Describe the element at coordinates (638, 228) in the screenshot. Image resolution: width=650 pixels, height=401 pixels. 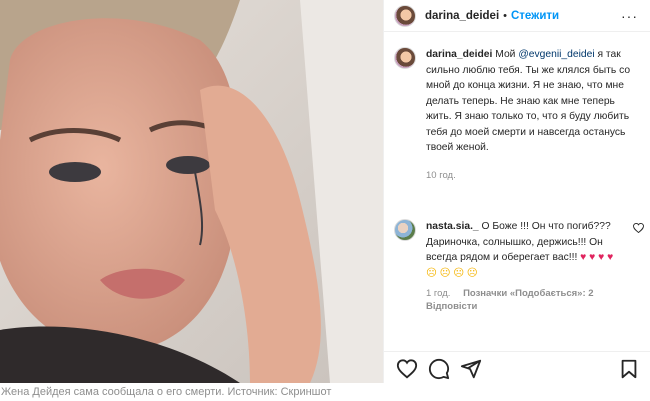
I see `comment-like-heart-icon` at that location.